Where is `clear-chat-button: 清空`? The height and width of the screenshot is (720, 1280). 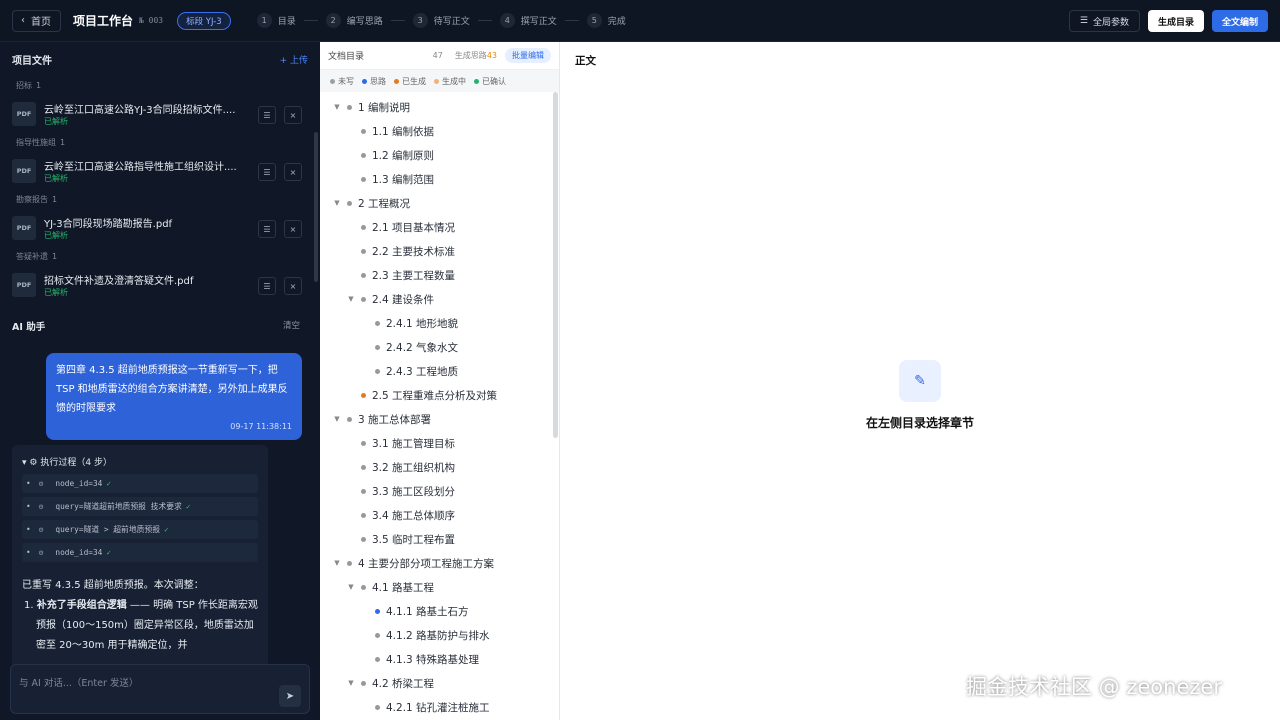 clear-chat-button: 清空 is located at coordinates (291, 326).